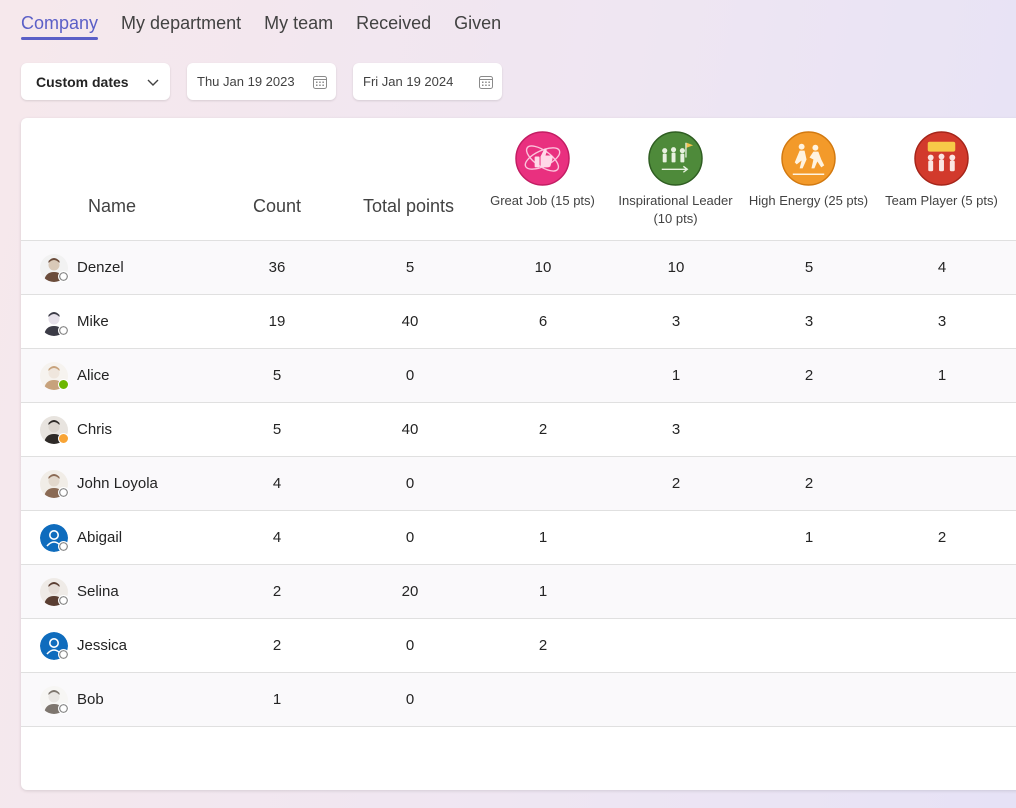 The width and height of the screenshot is (1016, 808). What do you see at coordinates (542, 200) in the screenshot?
I see `great-job-label: Great Job (15 pts)` at bounding box center [542, 200].